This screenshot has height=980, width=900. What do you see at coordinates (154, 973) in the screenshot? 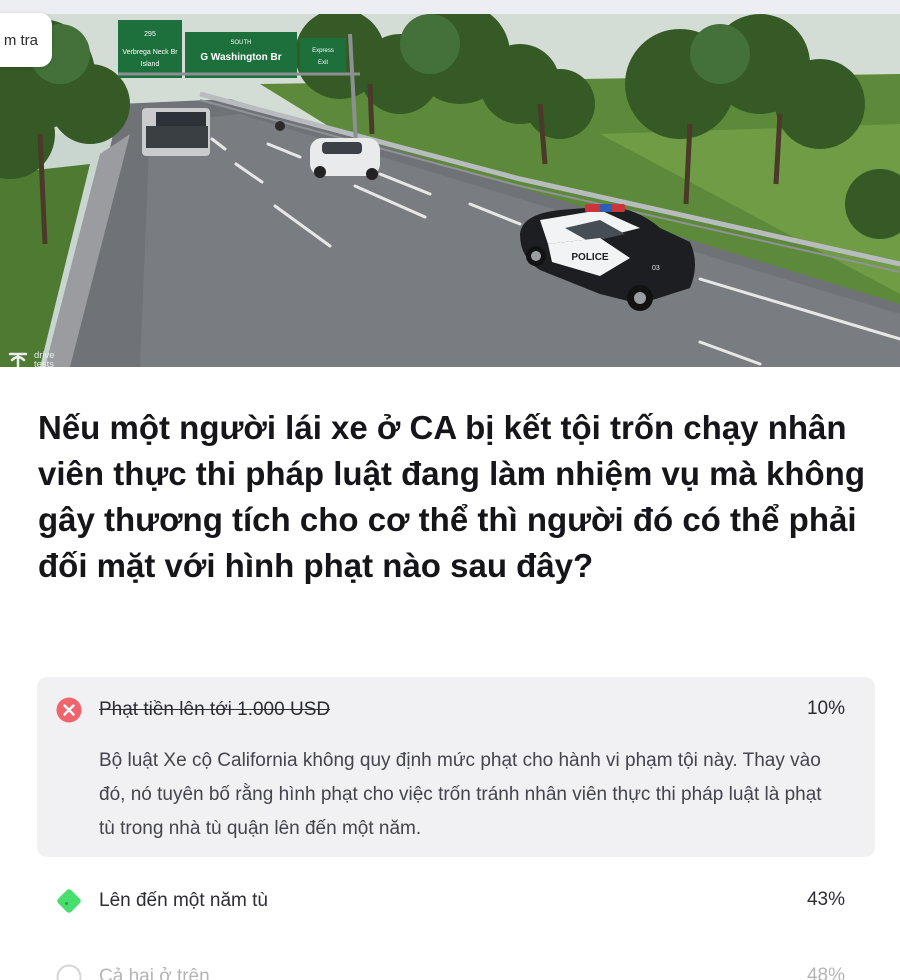
I see `answer-label: Cả hai ở trên` at bounding box center [154, 973].